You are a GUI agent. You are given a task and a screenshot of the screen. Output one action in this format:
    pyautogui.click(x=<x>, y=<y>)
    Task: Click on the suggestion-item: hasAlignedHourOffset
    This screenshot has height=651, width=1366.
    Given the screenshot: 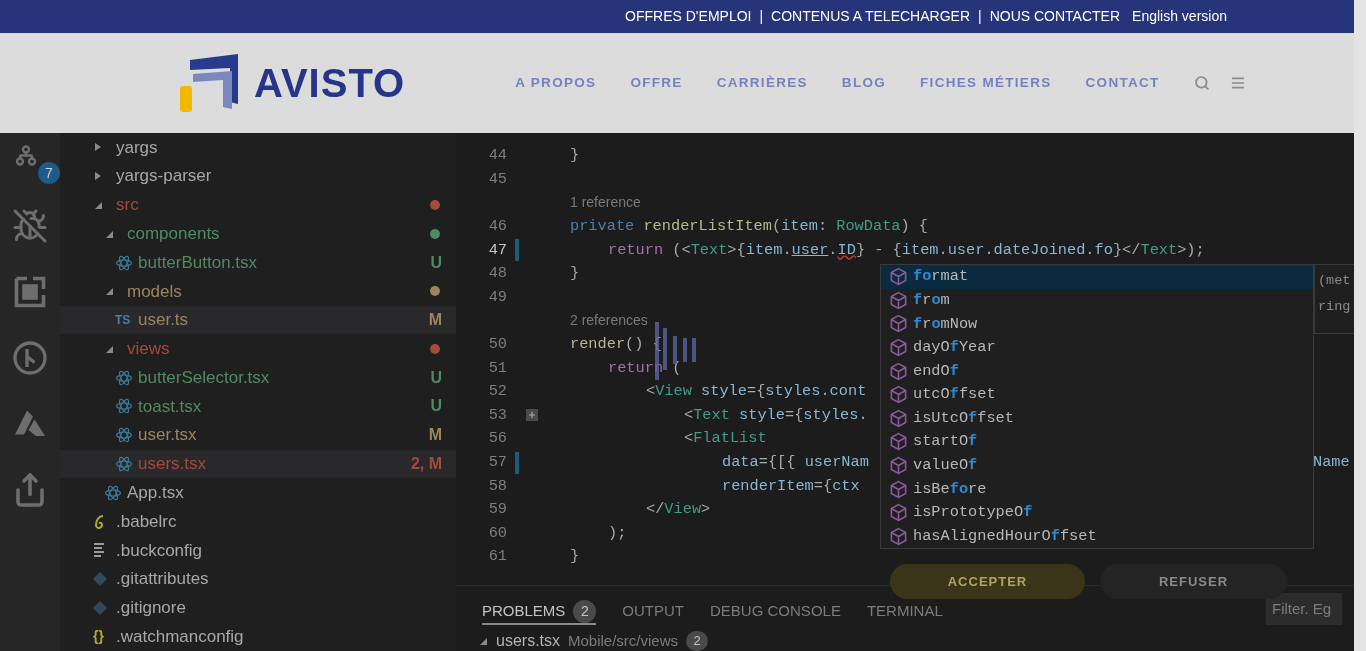 What is the action you would take?
    pyautogui.click(x=1097, y=536)
    